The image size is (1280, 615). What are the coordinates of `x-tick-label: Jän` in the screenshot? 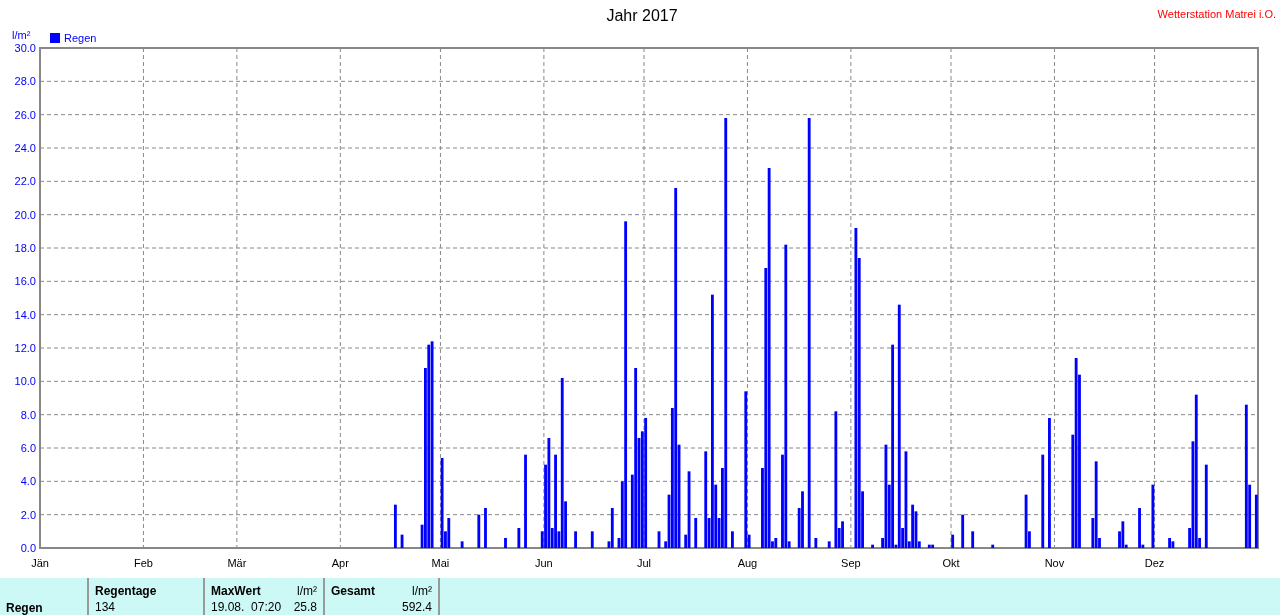 It's located at (40, 563).